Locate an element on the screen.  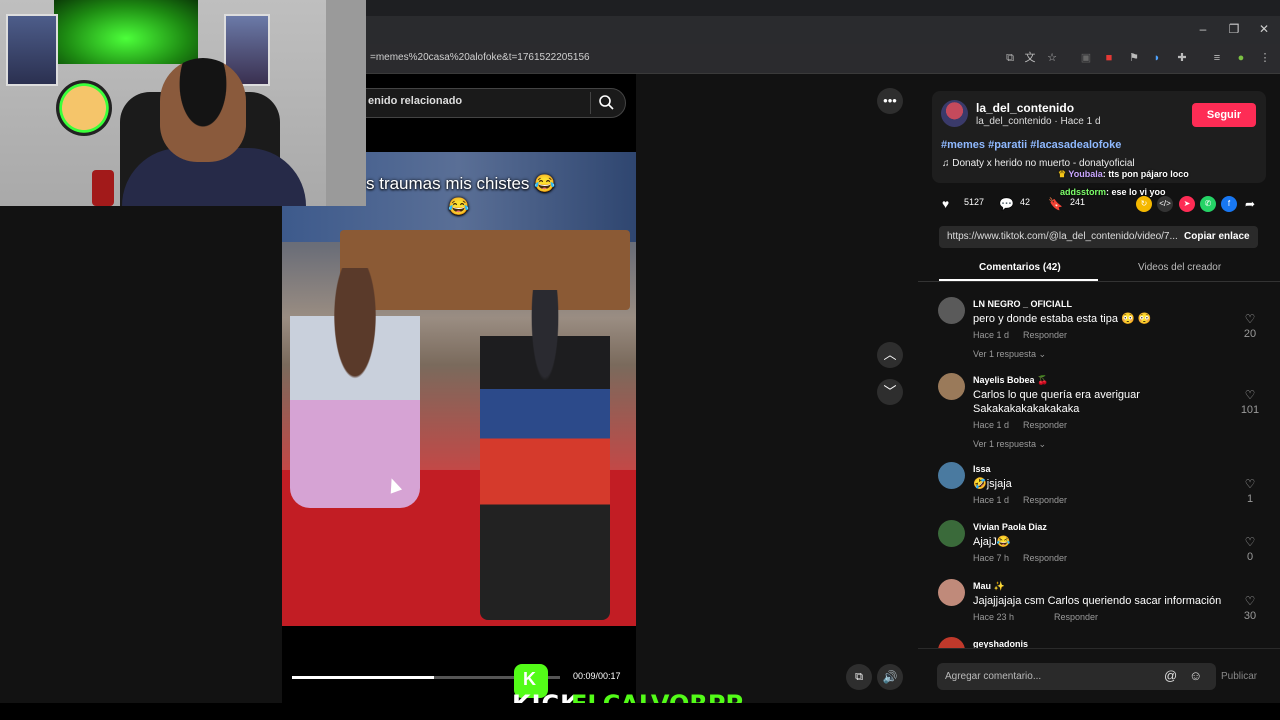
mention-icon: @ is located at coordinates (1170, 675).